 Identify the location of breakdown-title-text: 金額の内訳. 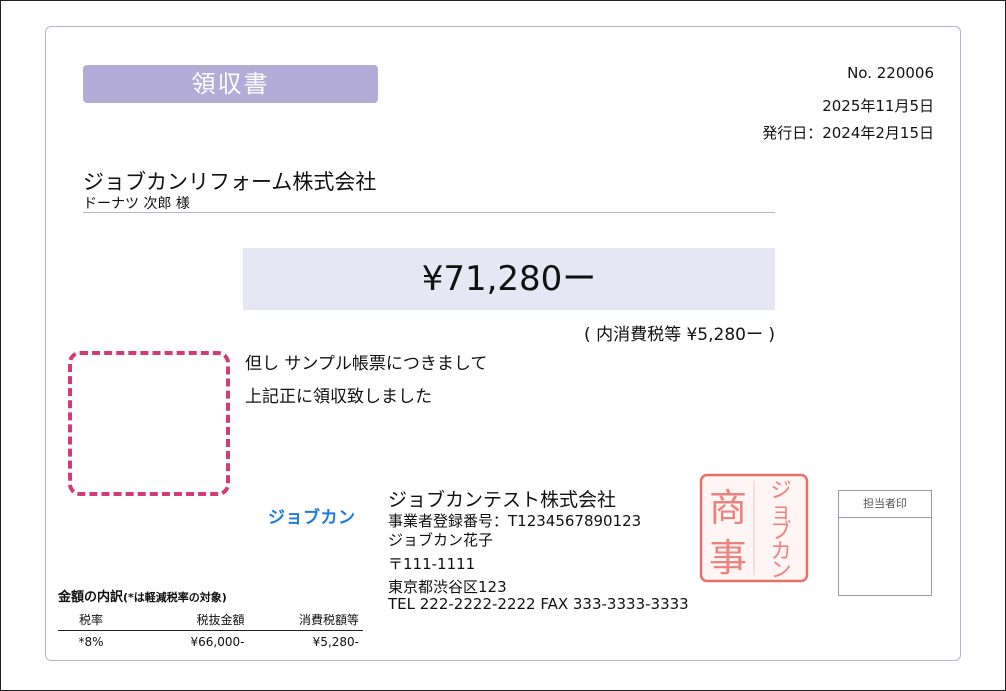
(91, 597).